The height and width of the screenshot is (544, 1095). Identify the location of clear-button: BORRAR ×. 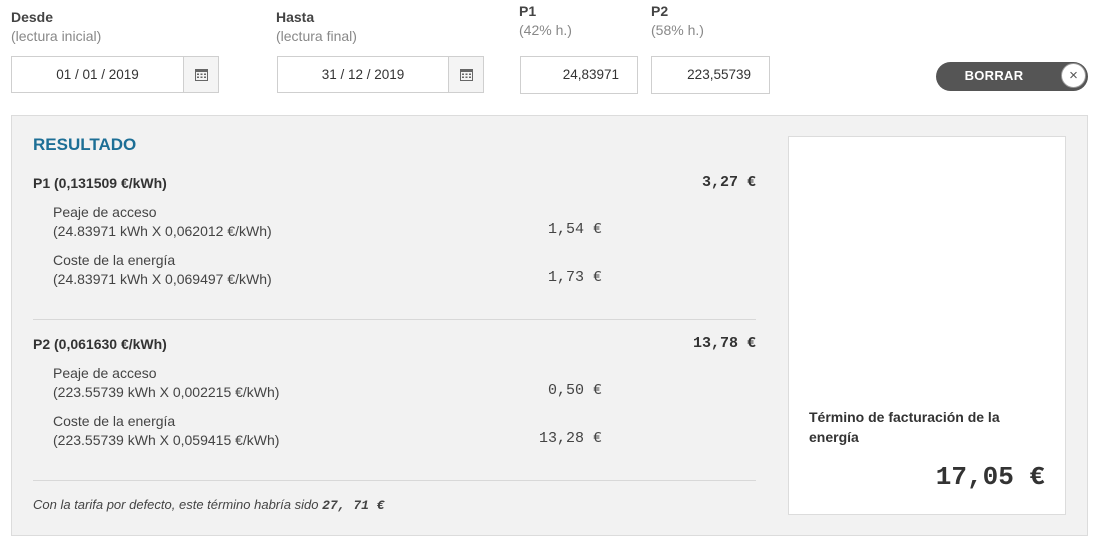
(1012, 76).